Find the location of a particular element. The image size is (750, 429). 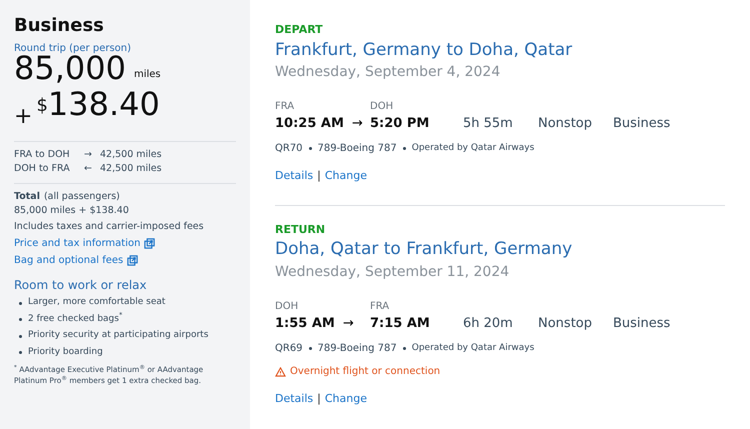

cash-amount: 138.40 is located at coordinates (104, 104).